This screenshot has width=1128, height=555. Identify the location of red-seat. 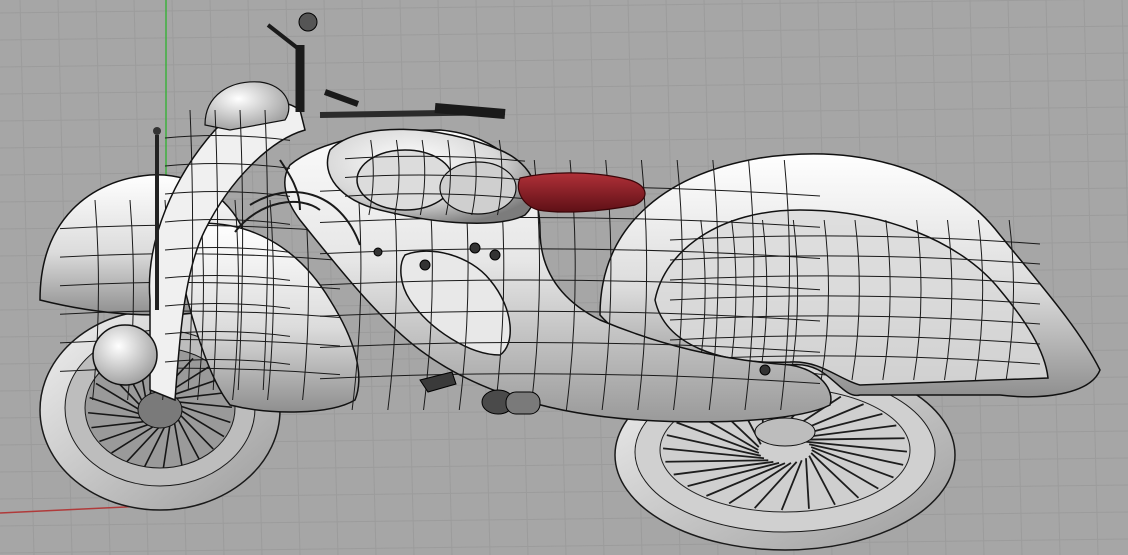
(581, 192).